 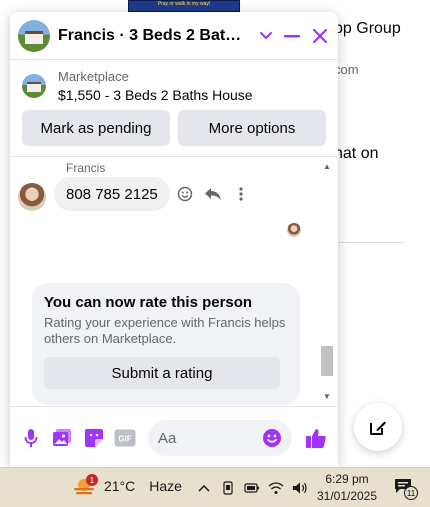 I want to click on haze-weather-icon: 1, so click(x=85, y=485).